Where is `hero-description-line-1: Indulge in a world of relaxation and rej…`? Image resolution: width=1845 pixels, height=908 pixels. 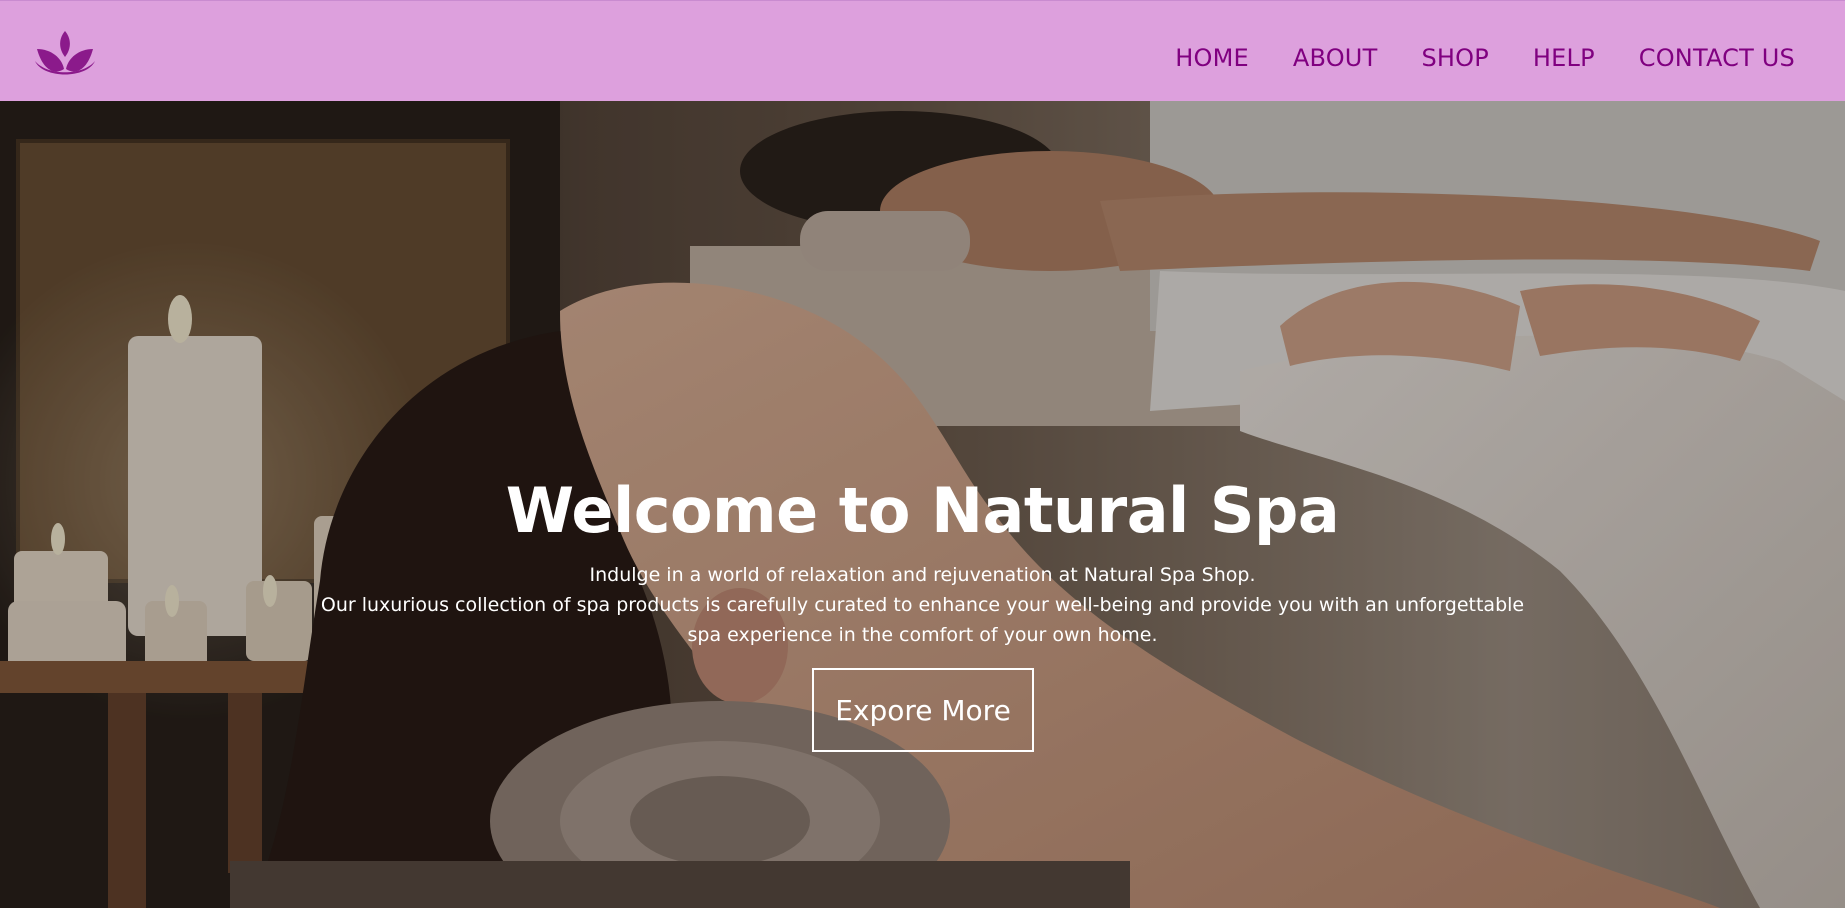 hero-description-line-1: Indulge in a world of relaxation and rej… is located at coordinates (922, 575).